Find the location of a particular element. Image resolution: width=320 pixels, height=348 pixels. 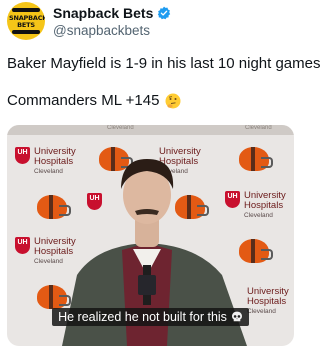

author-handle: @snapbackbets is located at coordinates (101, 30).